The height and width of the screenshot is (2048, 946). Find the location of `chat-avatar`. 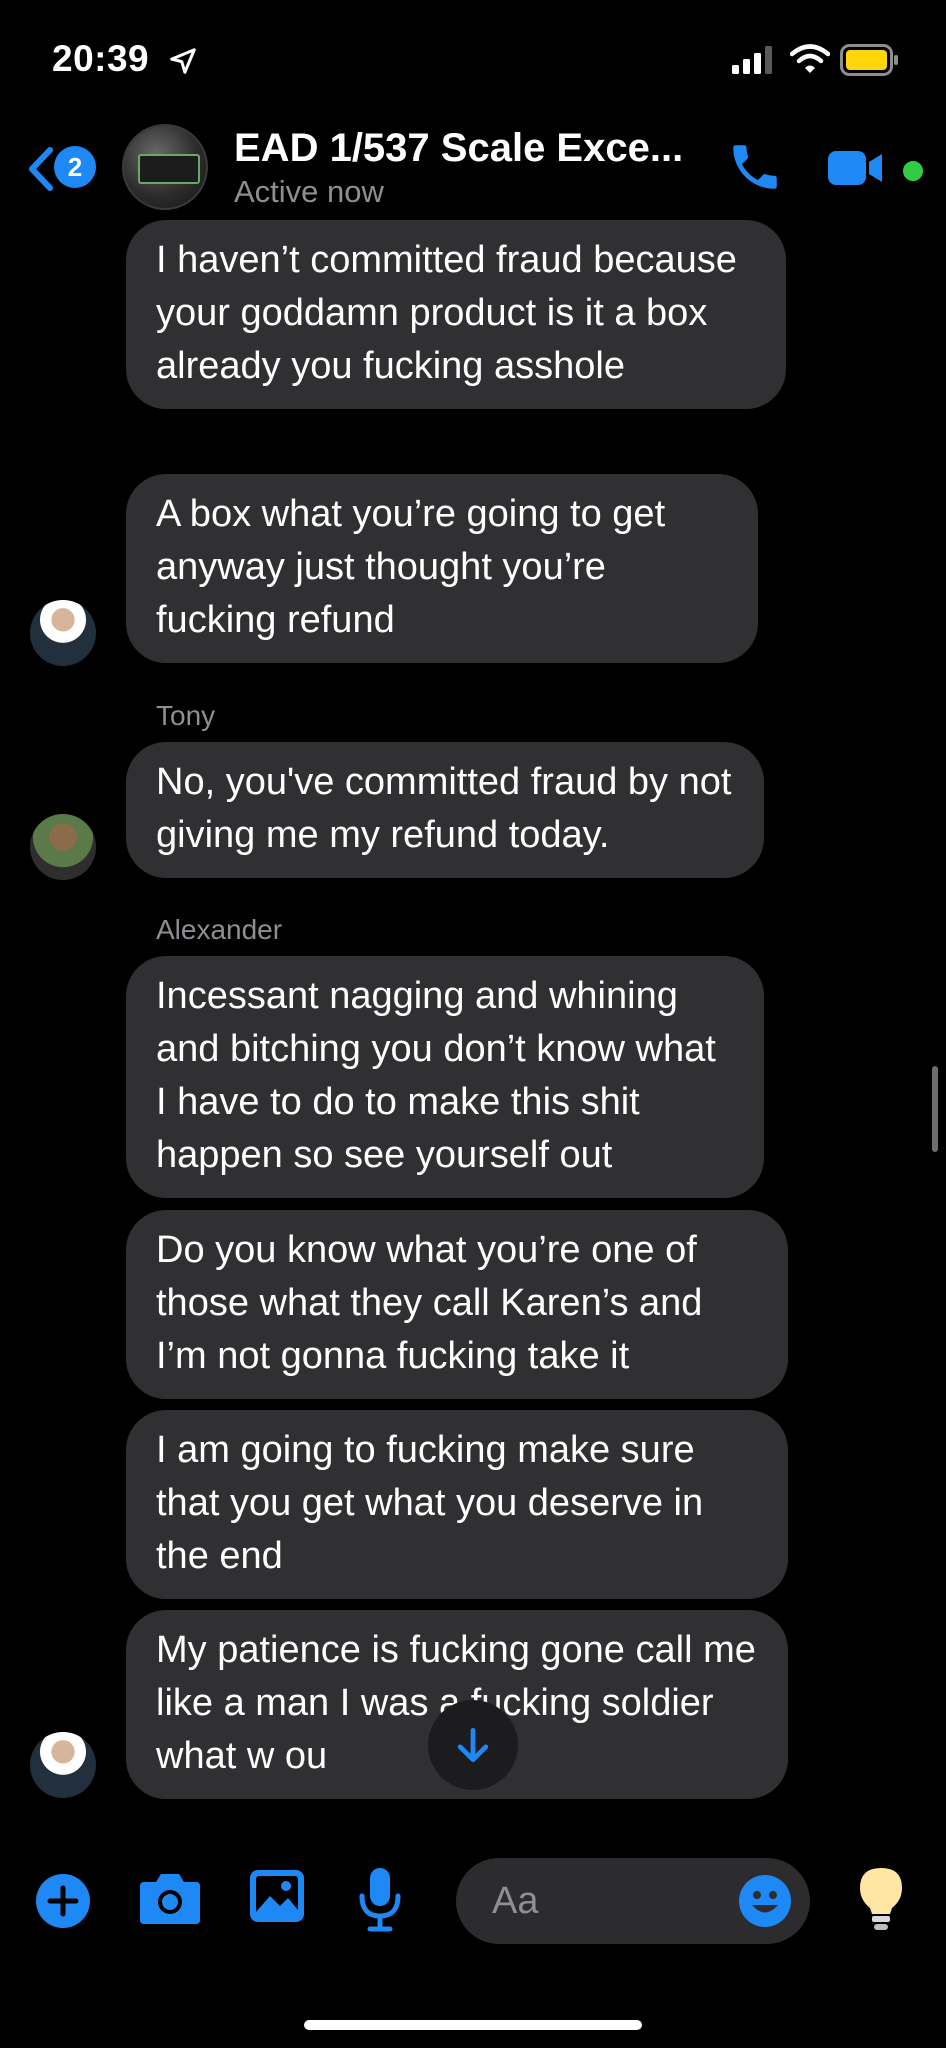

chat-avatar is located at coordinates (165, 167).